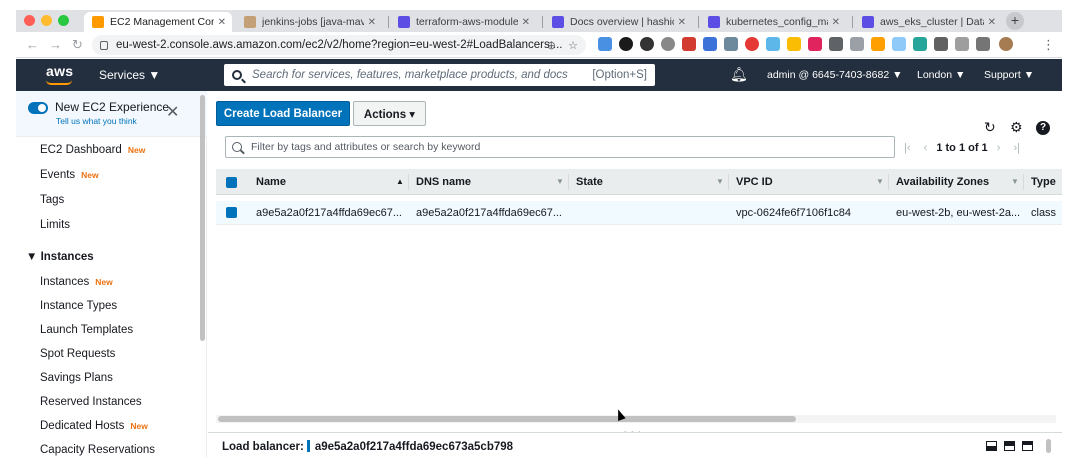  Describe the element at coordinates (76, 282) in the screenshot. I see `sidebar-item-instances: Instances New` at that location.